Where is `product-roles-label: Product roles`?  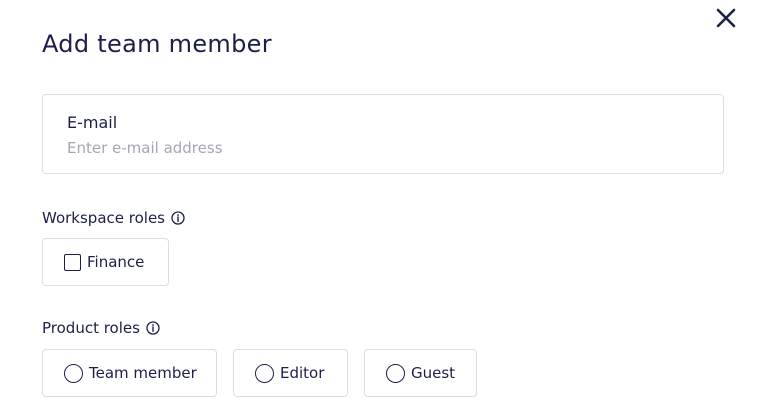 product-roles-label: Product roles is located at coordinates (91, 328).